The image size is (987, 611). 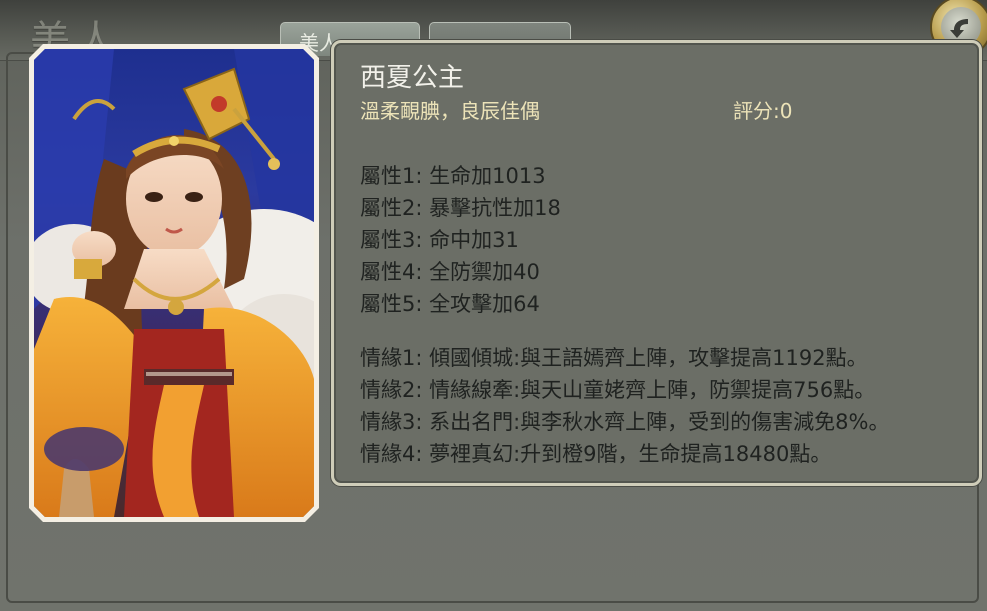 I want to click on attribute-3: 屬性3: 命中加31, so click(x=439, y=240).